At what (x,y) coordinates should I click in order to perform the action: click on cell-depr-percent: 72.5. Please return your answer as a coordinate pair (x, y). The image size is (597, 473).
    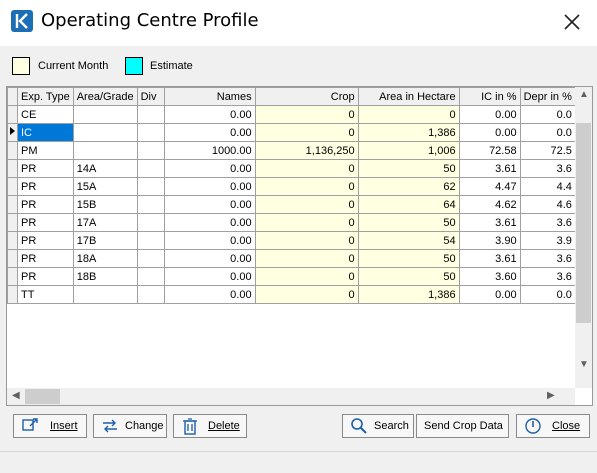
    Looking at the image, I should click on (547, 150).